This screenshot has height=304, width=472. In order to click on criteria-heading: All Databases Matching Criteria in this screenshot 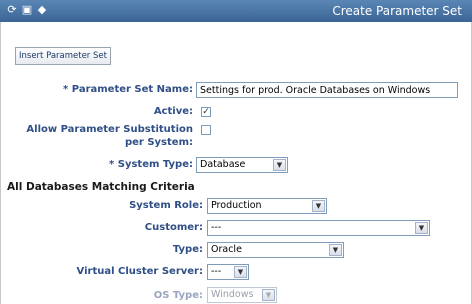, I will do `click(101, 187)`.